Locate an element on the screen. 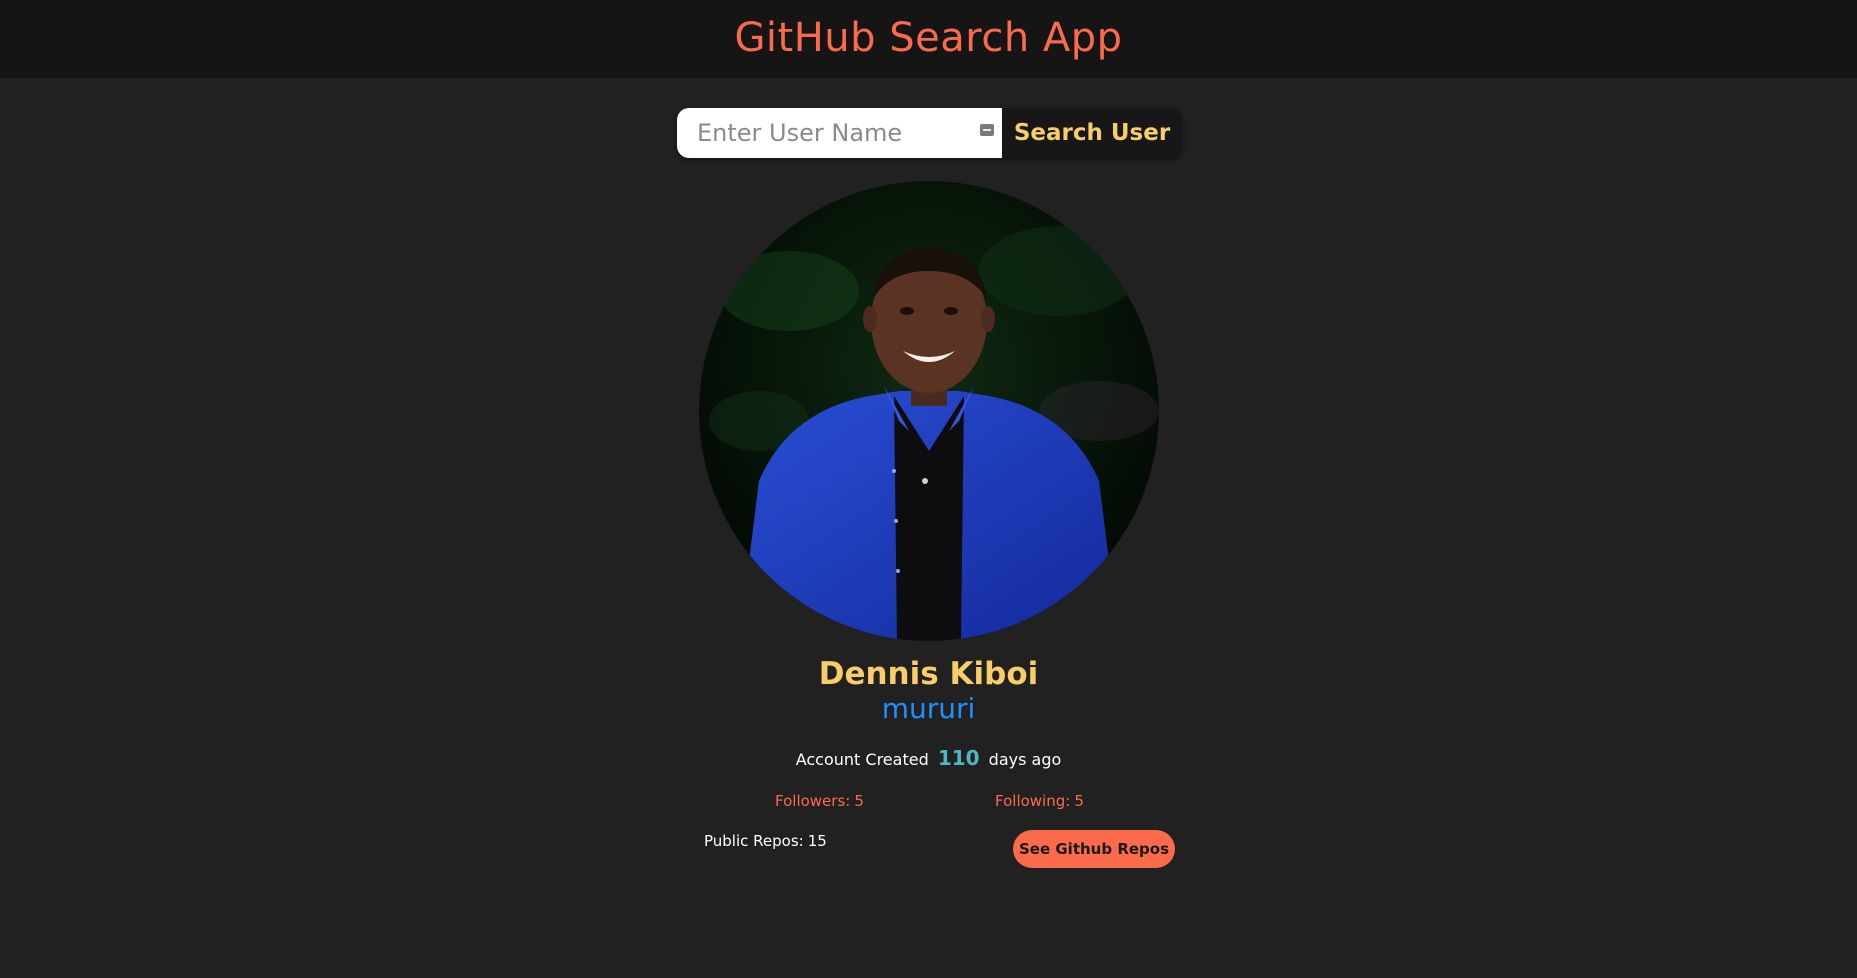  search-user-button: Search User is located at coordinates (1092, 133).